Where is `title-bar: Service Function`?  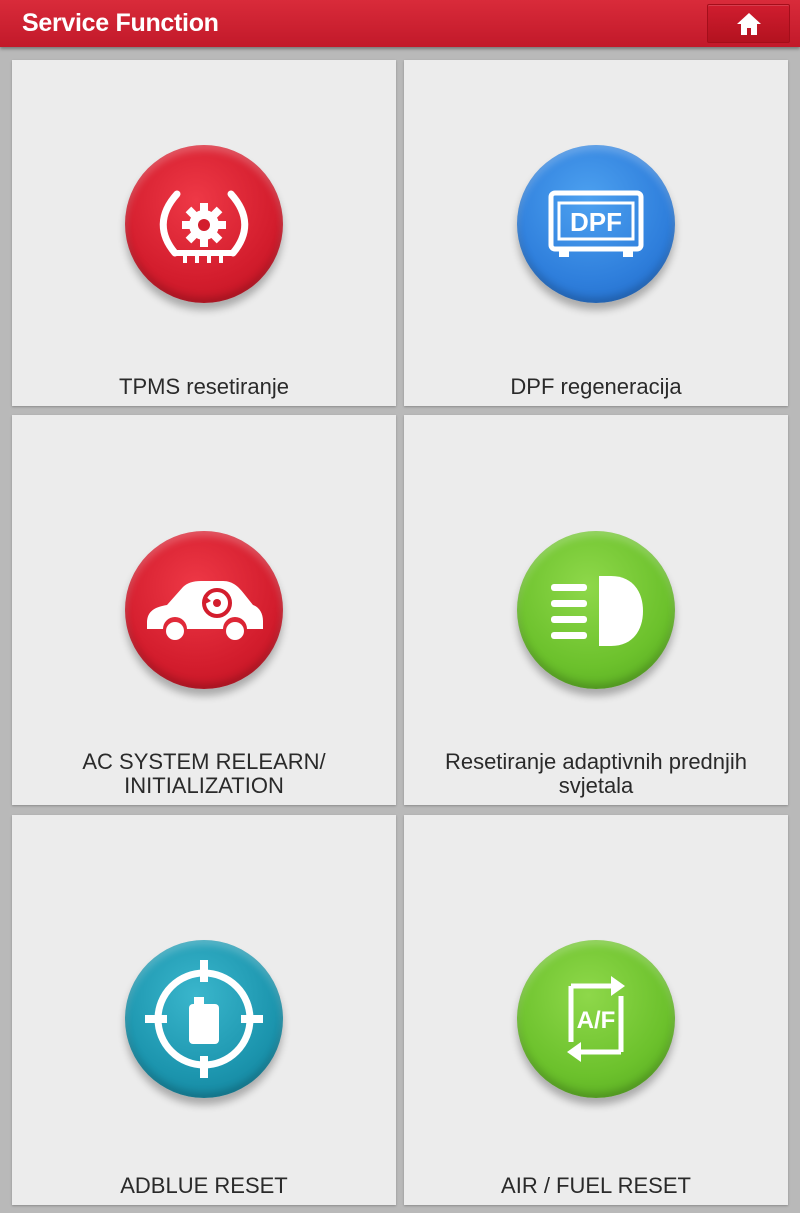
title-bar: Service Function is located at coordinates (400, 23).